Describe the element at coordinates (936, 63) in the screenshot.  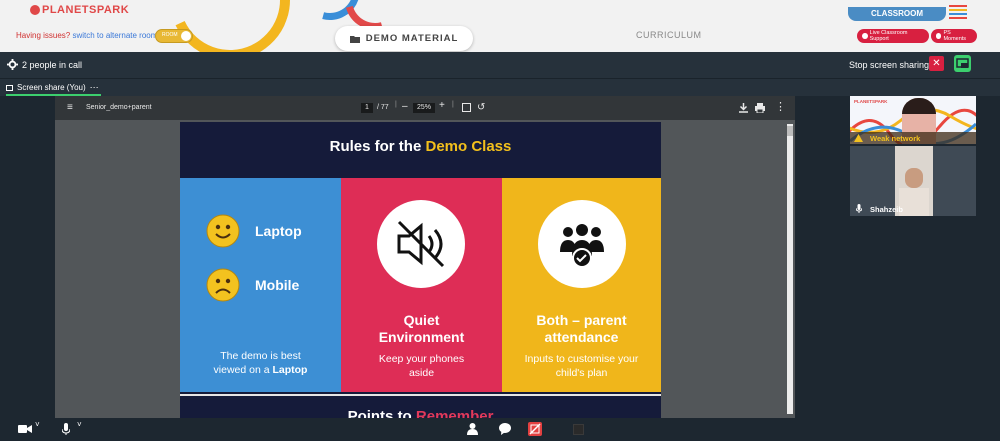
I see `close-icon: ✕` at that location.